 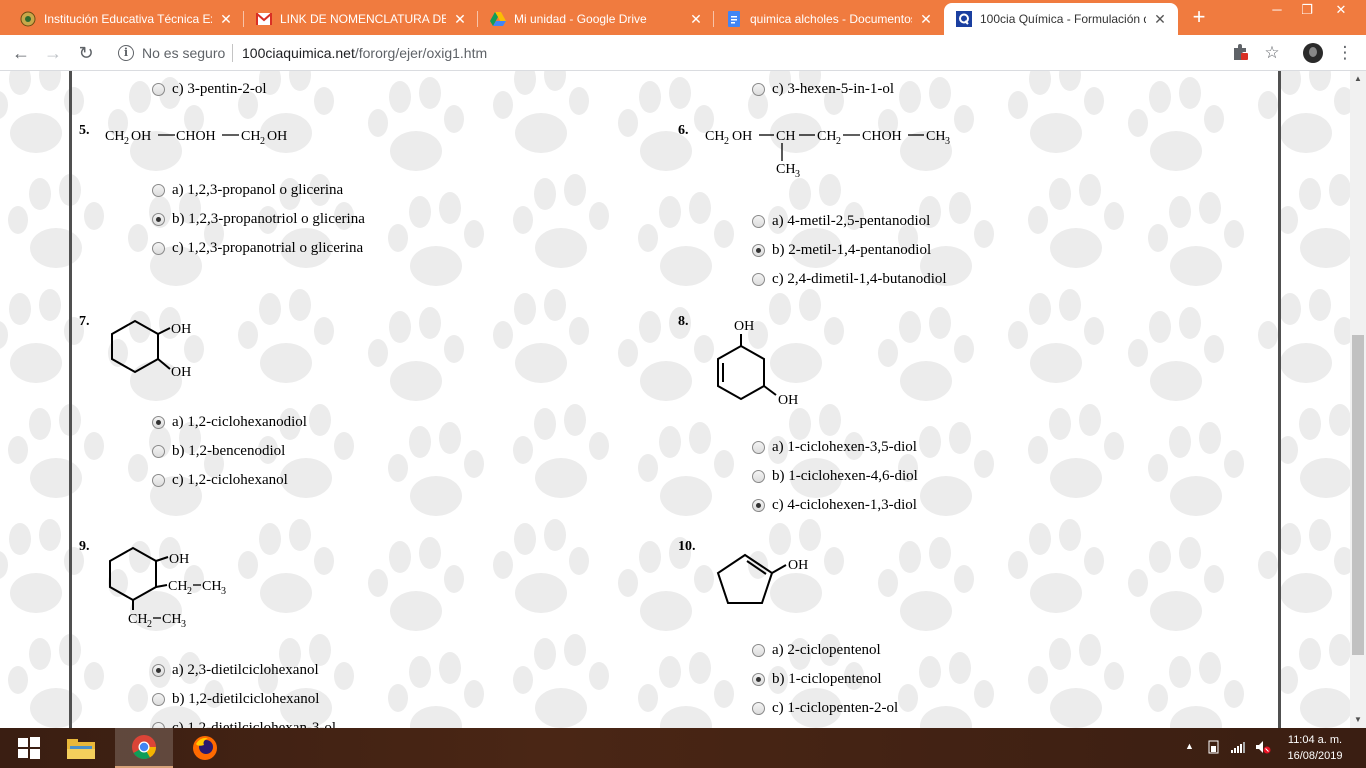 I want to click on tab-100cia: 100cia Química - Formulación d ✕, so click(x=1061, y=19).